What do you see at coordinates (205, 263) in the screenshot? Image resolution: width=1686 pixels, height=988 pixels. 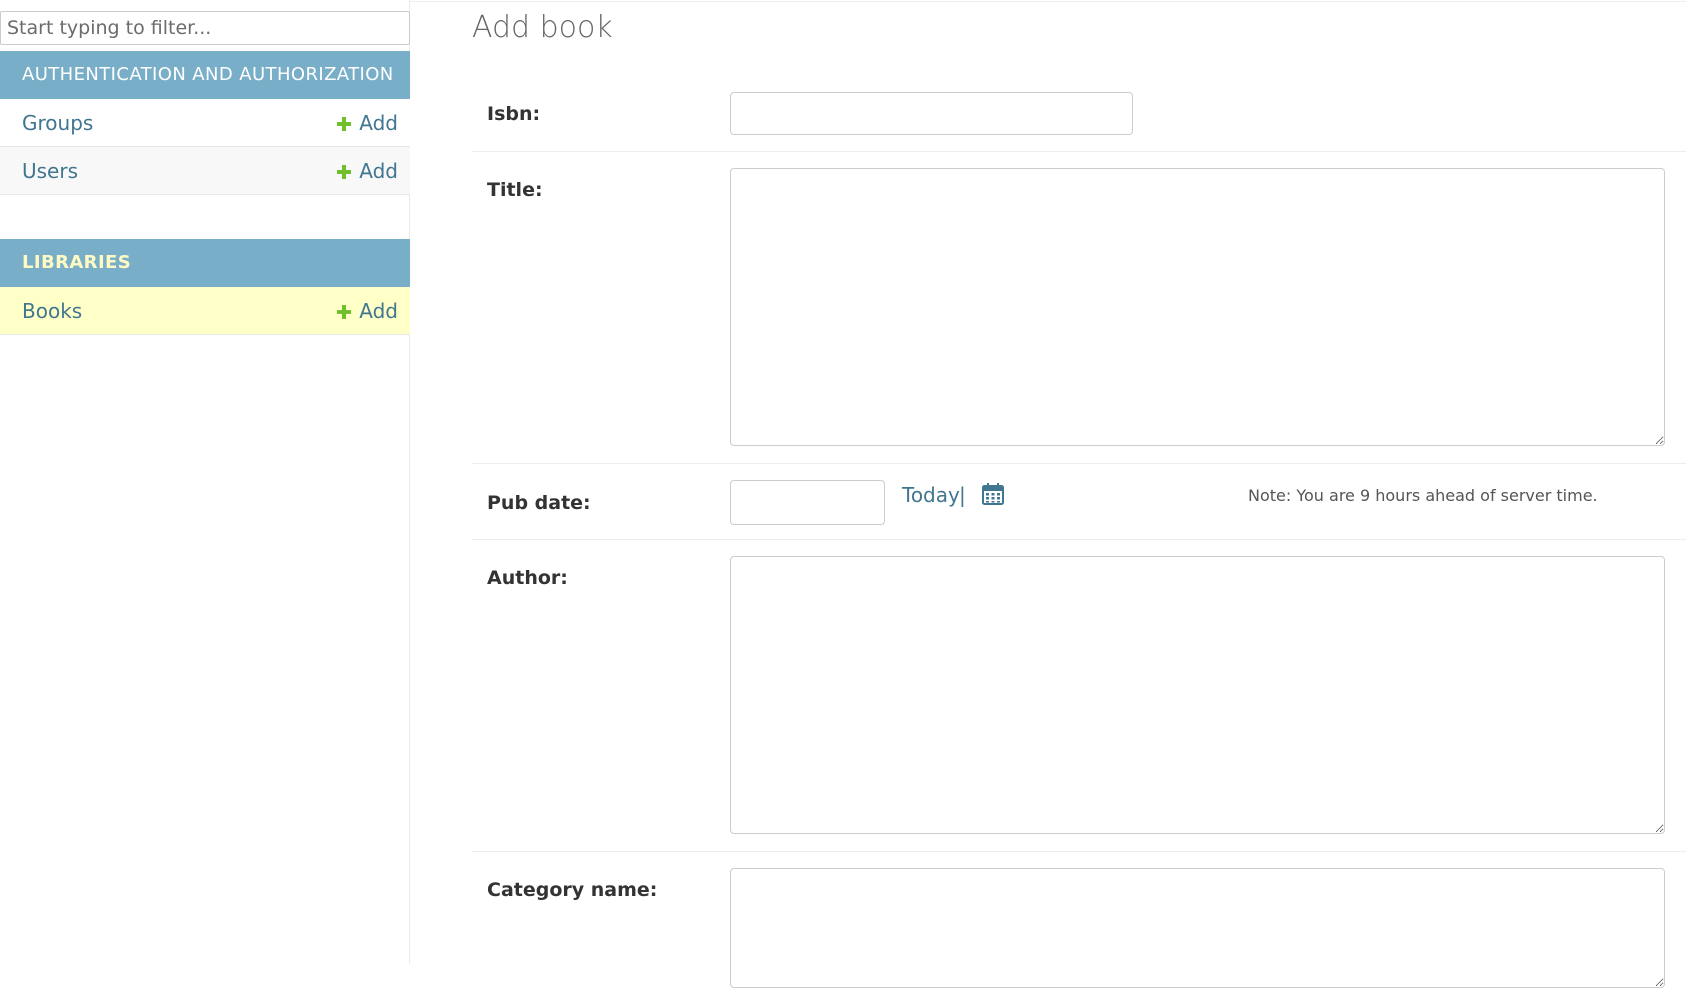 I see `module-caption-libraries: Libraries` at bounding box center [205, 263].